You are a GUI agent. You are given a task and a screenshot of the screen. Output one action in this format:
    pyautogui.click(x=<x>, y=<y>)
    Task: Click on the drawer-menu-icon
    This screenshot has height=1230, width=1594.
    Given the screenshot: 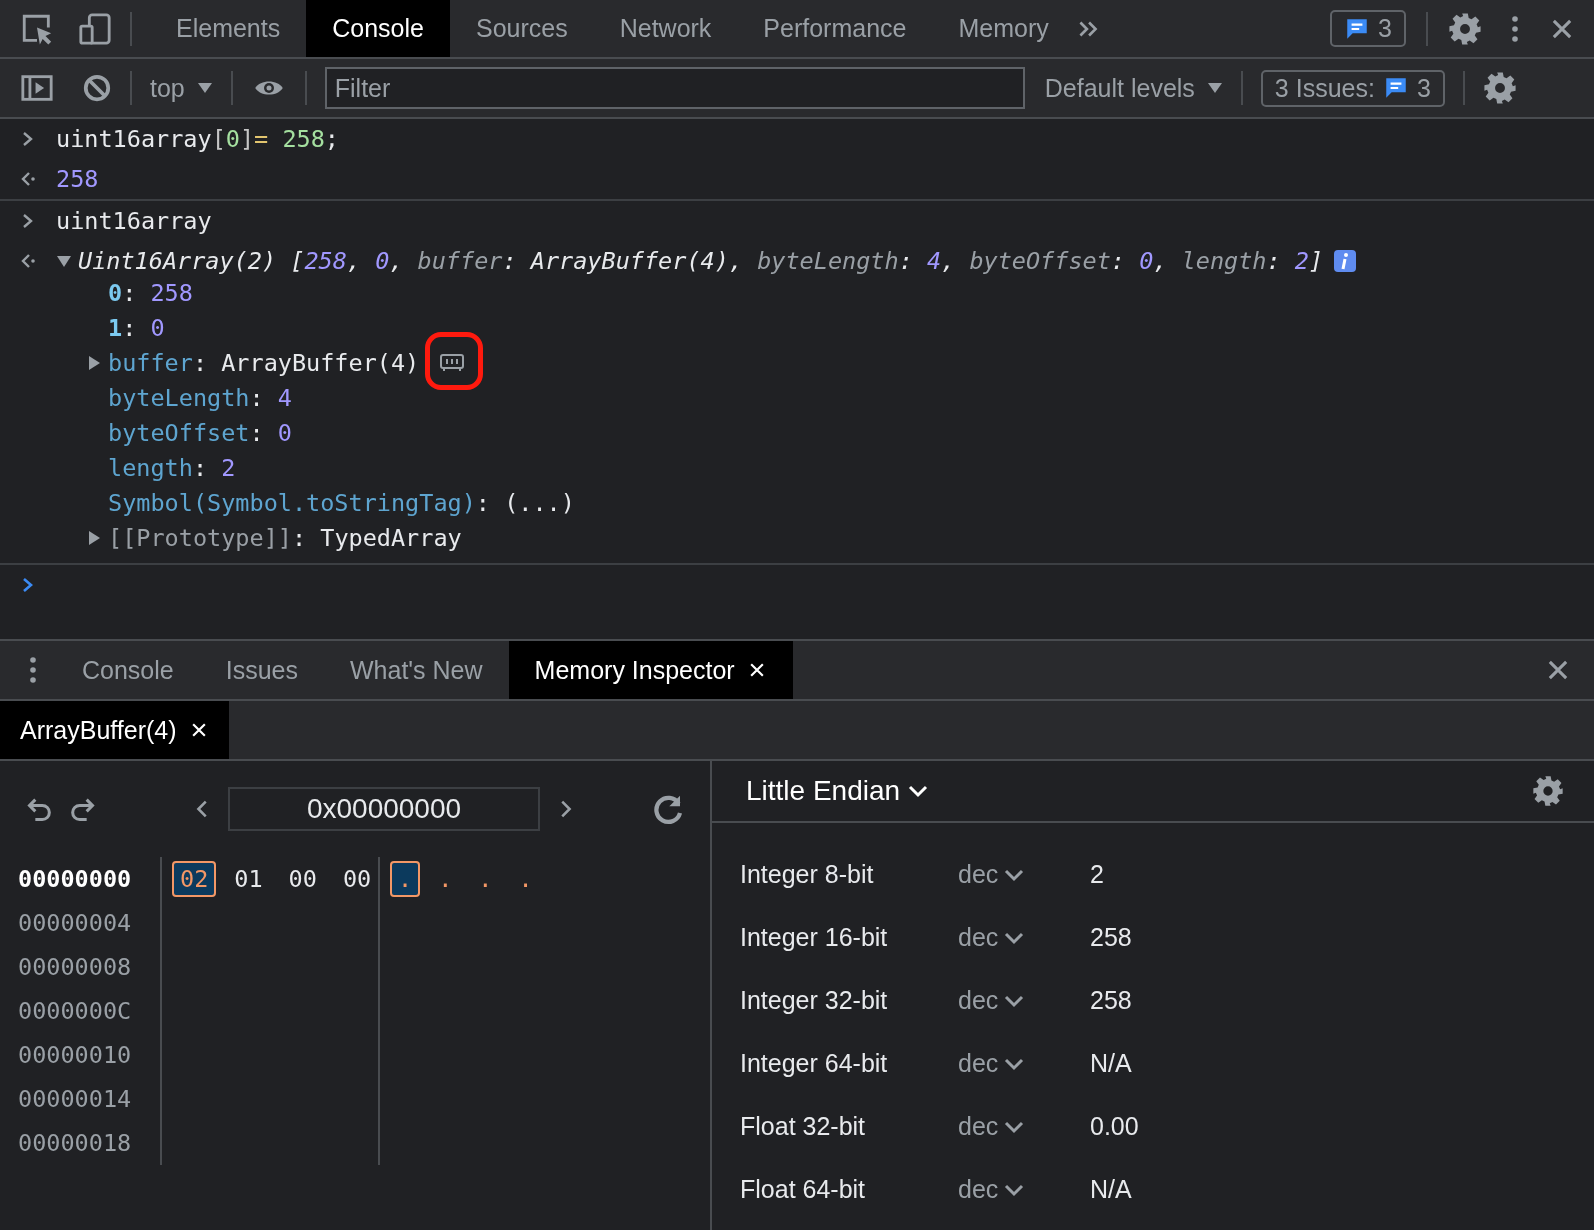 What is the action you would take?
    pyautogui.click(x=33, y=670)
    